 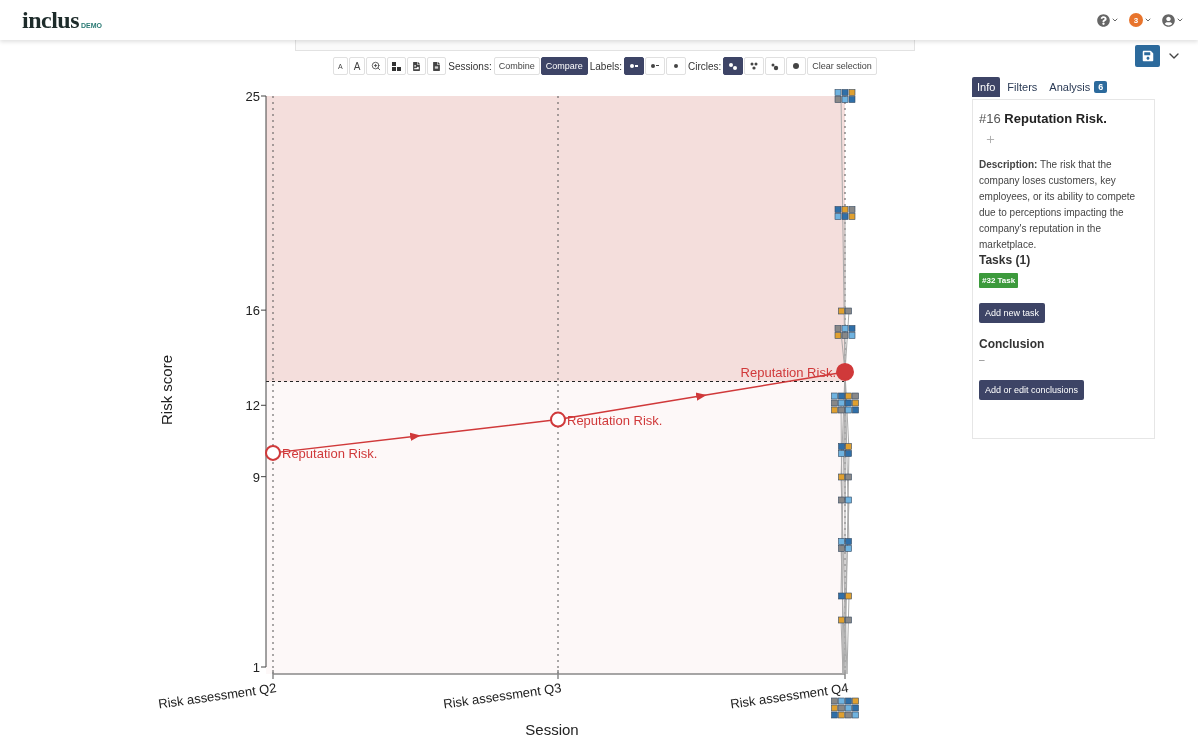 I want to click on x-tick-label: Risk assessment Q3, so click(x=502, y=696).